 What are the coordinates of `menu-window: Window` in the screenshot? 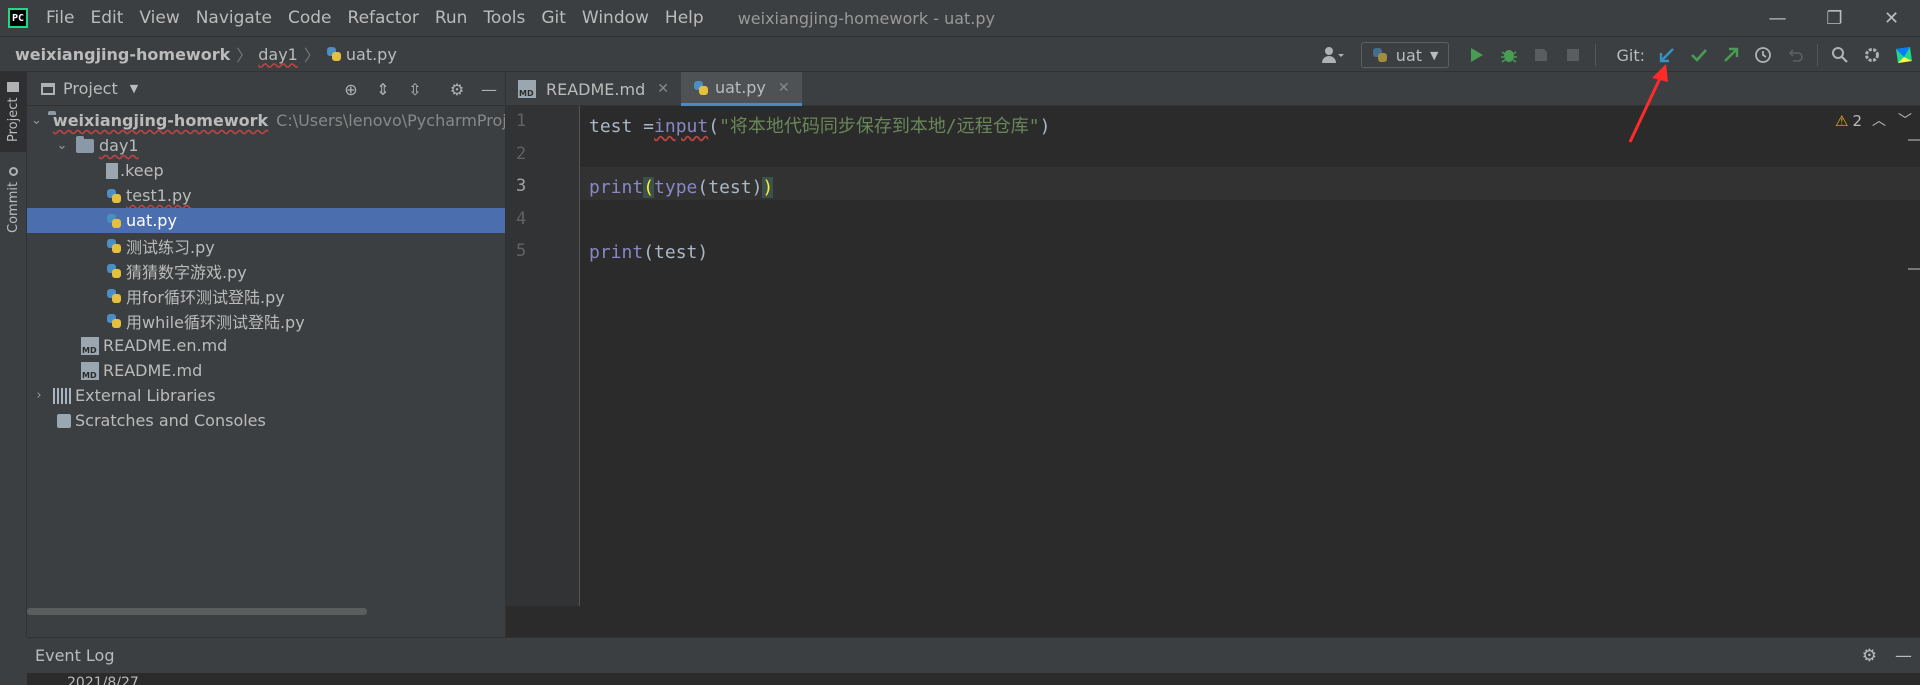 It's located at (615, 18).